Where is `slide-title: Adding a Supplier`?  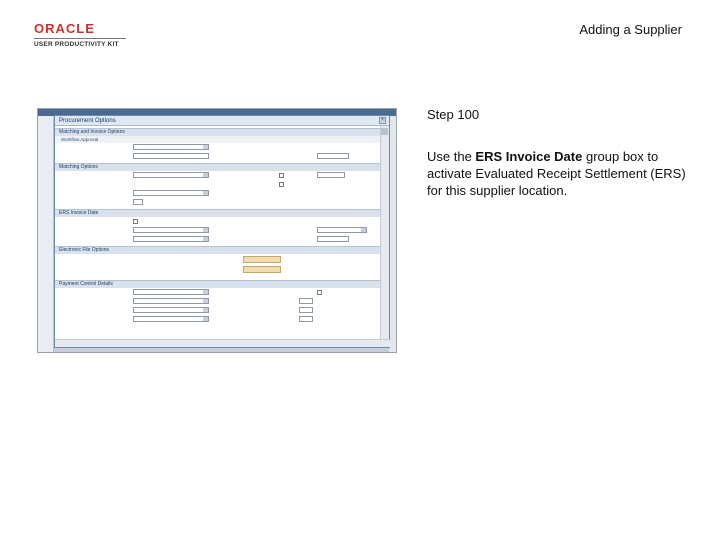 slide-title: Adding a Supplier is located at coordinates (630, 29).